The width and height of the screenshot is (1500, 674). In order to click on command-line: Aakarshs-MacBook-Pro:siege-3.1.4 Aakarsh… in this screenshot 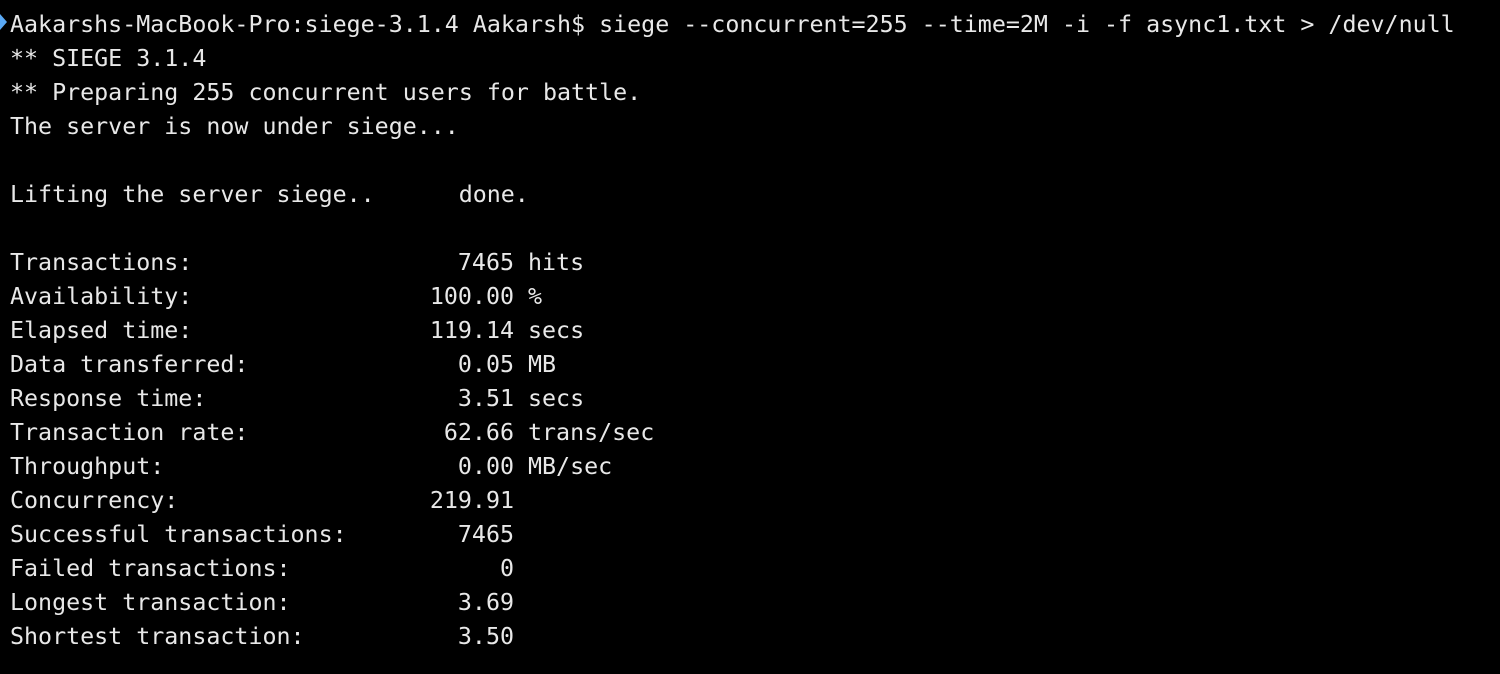, I will do `click(732, 24)`.